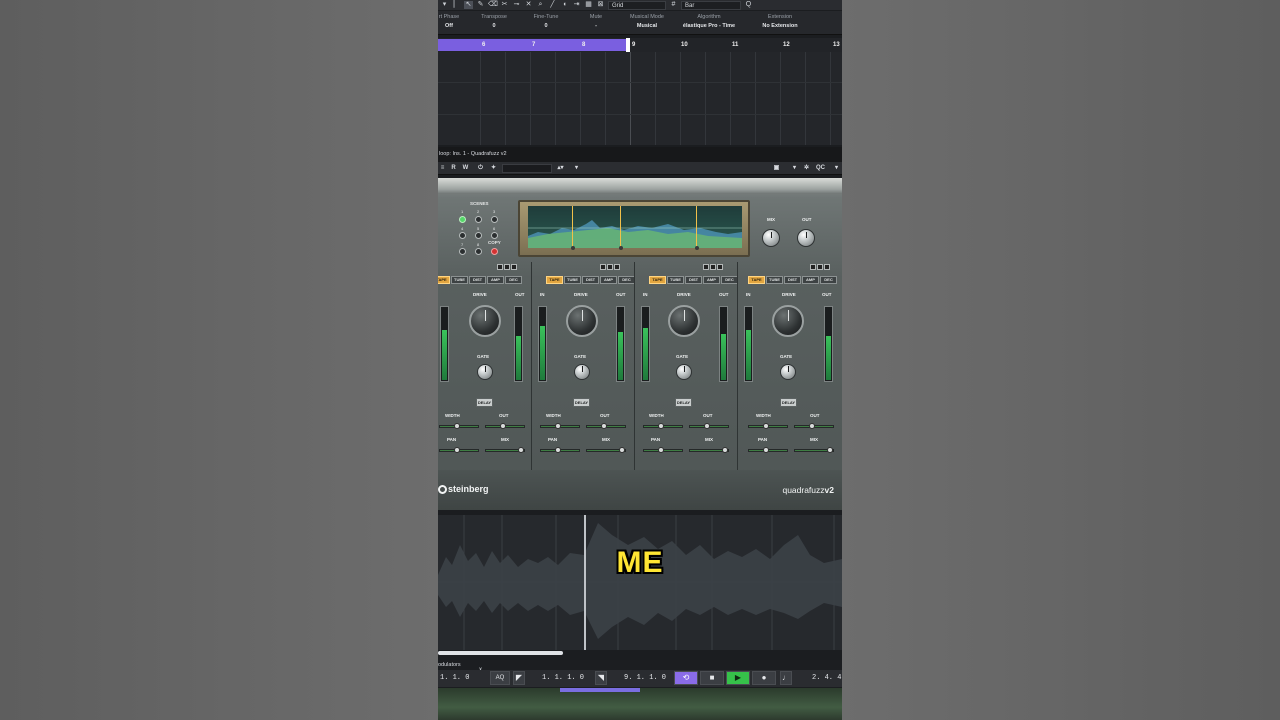 The width and height of the screenshot is (1280, 720). What do you see at coordinates (640, 98) in the screenshot?
I see `arrange-area` at bounding box center [640, 98].